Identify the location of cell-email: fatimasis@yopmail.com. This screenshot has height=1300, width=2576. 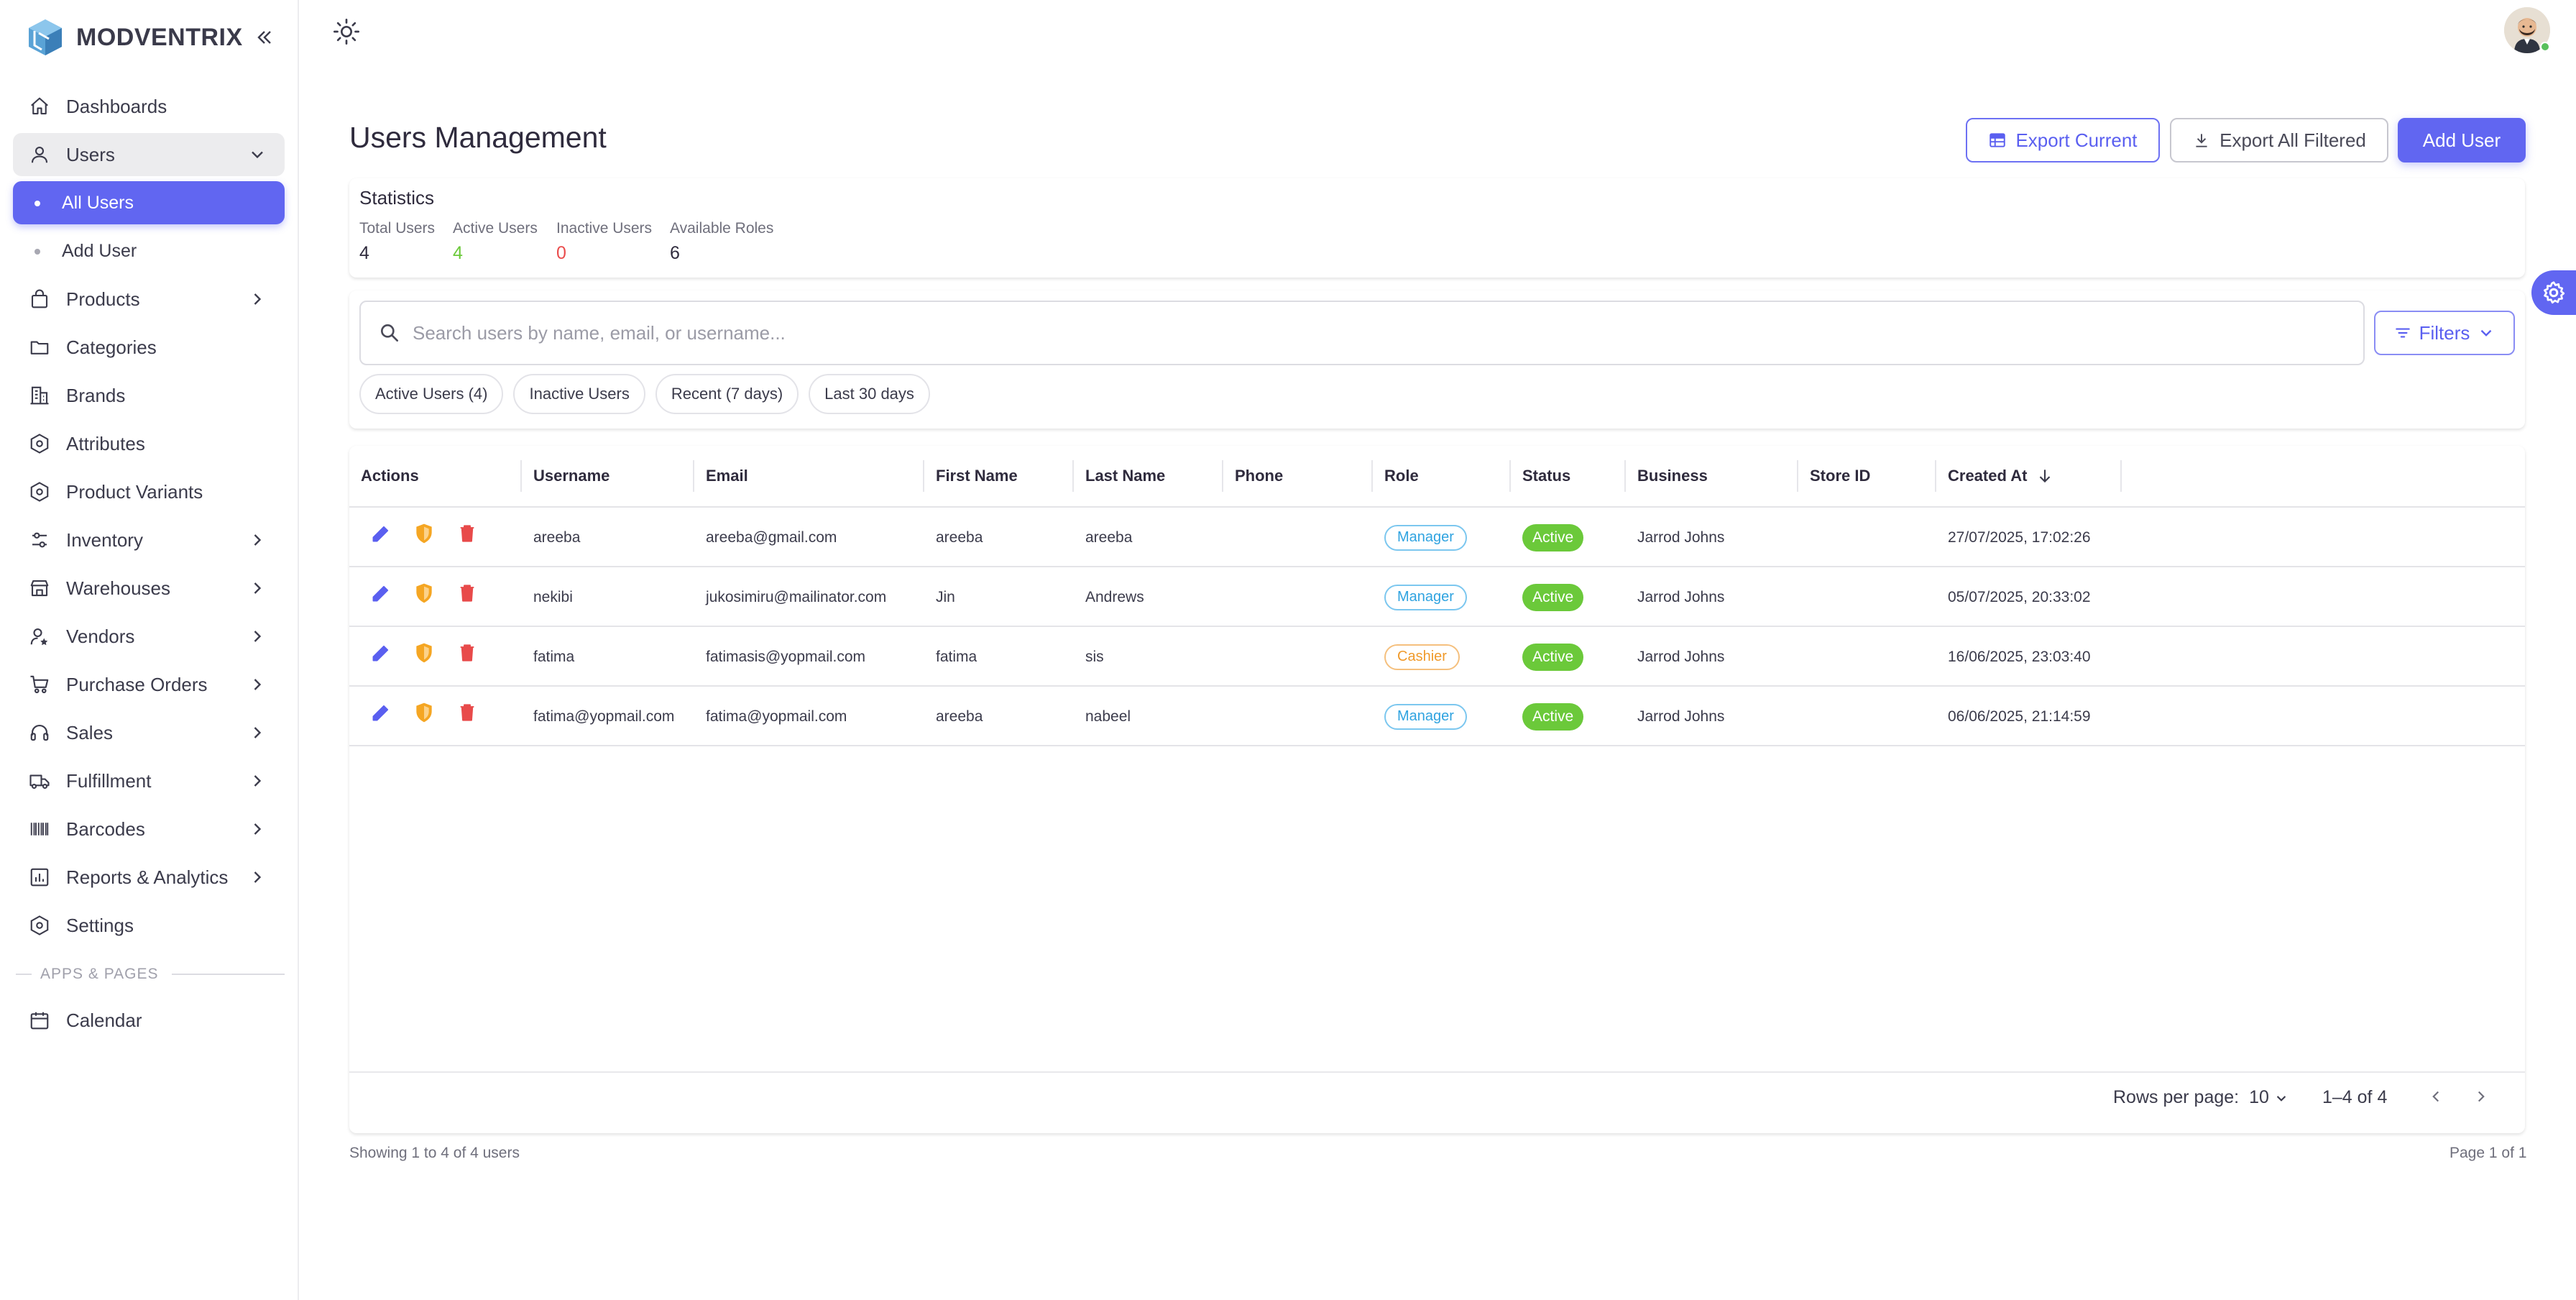
(786, 656).